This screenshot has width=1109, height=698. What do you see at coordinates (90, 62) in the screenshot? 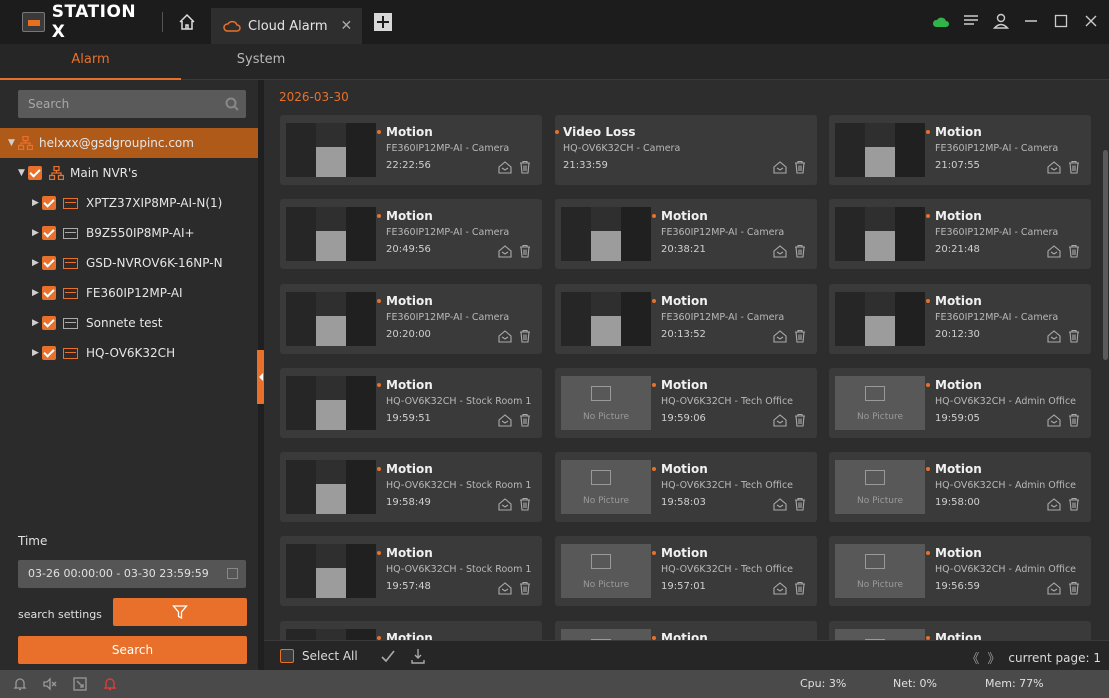
I see `tab-alarm: Alarm` at bounding box center [90, 62].